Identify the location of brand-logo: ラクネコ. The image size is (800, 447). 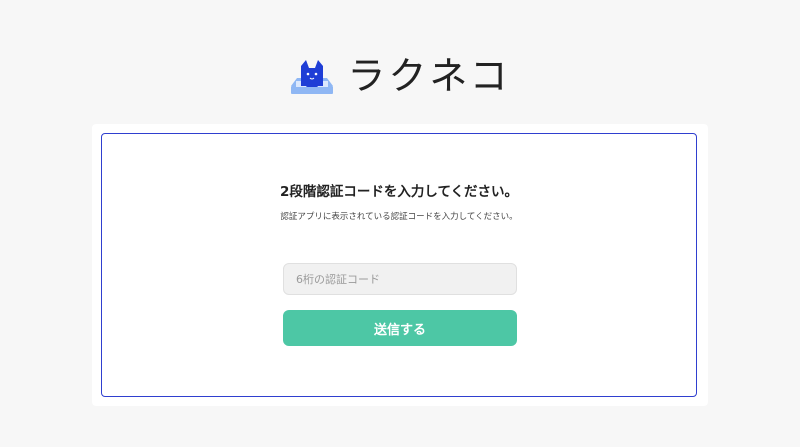
(400, 76).